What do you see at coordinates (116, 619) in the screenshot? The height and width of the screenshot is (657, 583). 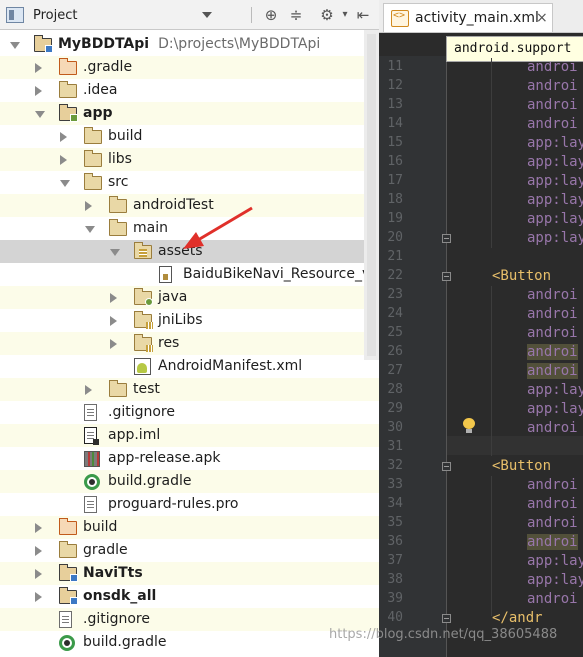 I see `tree-item-label: .gitignore` at bounding box center [116, 619].